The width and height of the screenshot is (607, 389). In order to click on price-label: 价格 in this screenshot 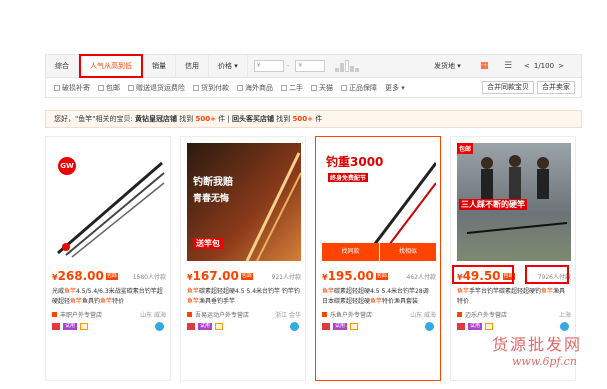, I will do `click(225, 66)`.